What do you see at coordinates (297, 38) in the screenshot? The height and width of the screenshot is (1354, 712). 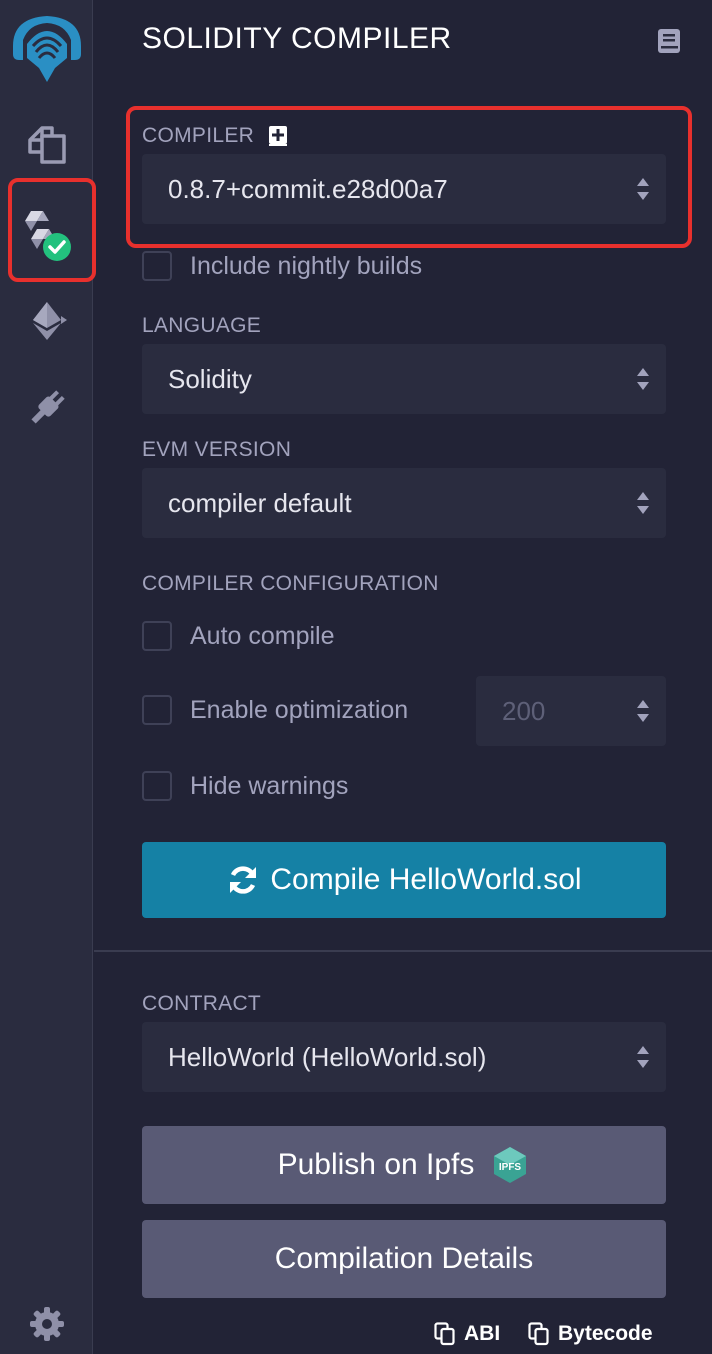 I see `panel-title: SOLIDITY COMPILER` at bounding box center [297, 38].